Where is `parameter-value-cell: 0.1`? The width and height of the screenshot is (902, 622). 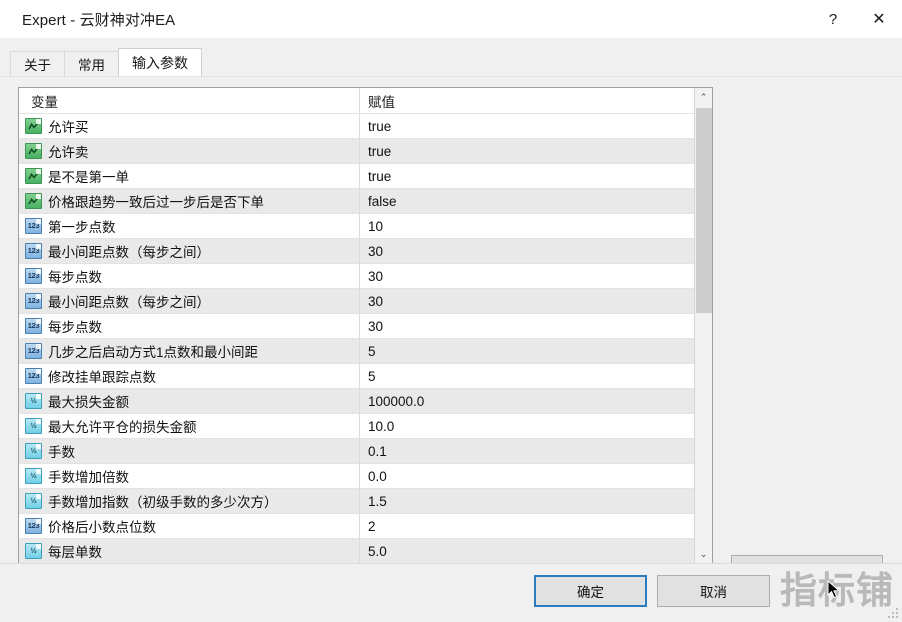 parameter-value-cell: 0.1 is located at coordinates (527, 451).